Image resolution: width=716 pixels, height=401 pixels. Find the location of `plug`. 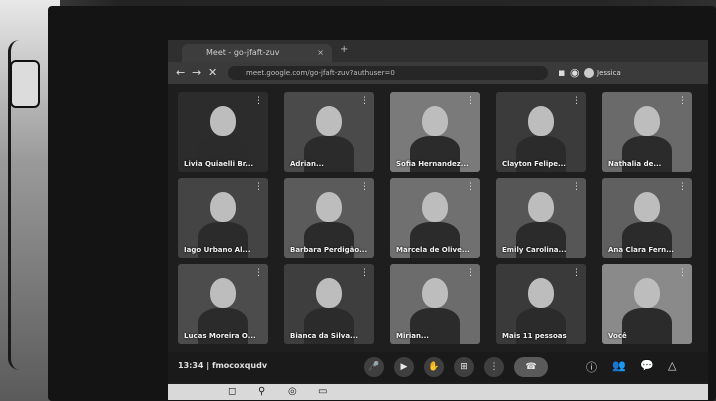

plug is located at coordinates (25, 84).